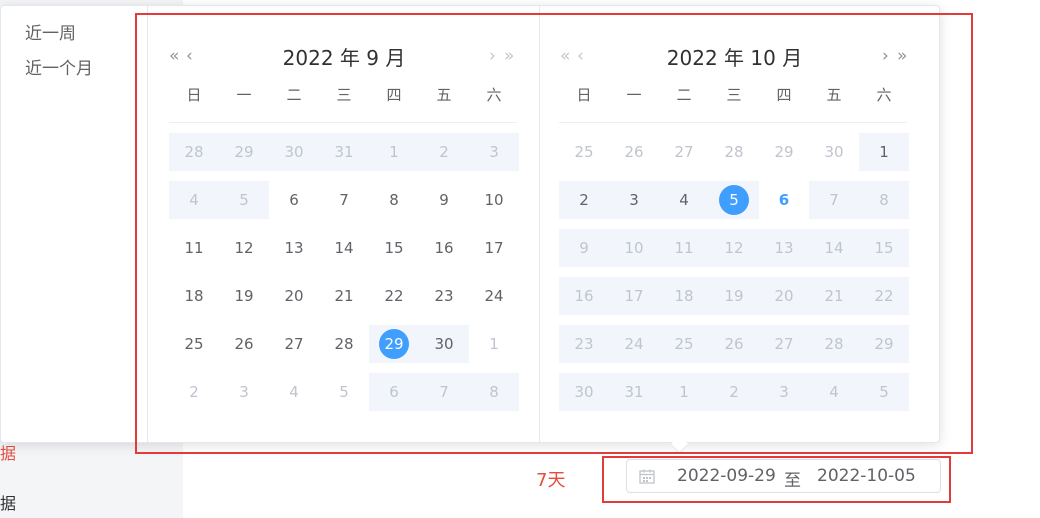 This screenshot has height=518, width=1040. Describe the element at coordinates (551, 480) in the screenshot. I see `range-days-label: 7天` at that location.